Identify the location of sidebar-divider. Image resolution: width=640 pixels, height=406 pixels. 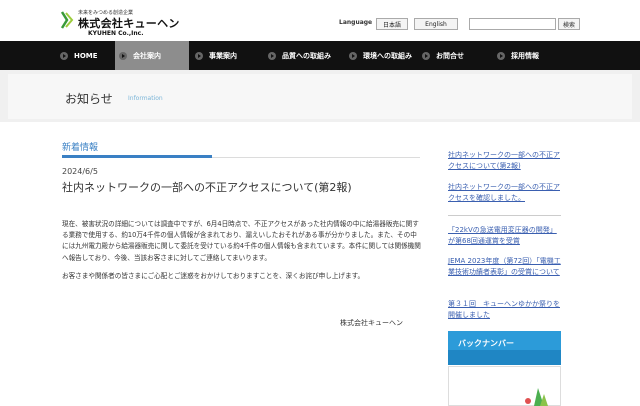
(504, 215).